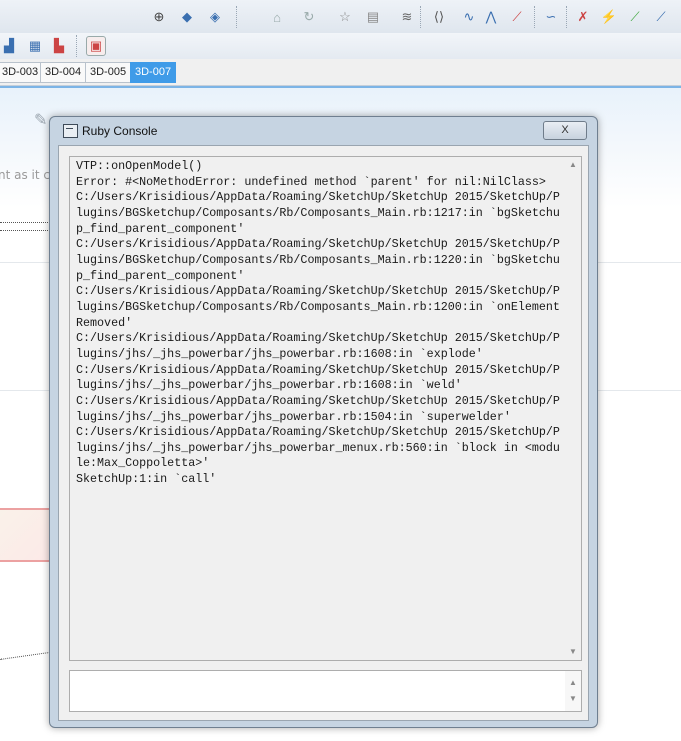 The height and width of the screenshot is (741, 681). I want to click on edge-style-icon: ⟨⟩, so click(439, 17).